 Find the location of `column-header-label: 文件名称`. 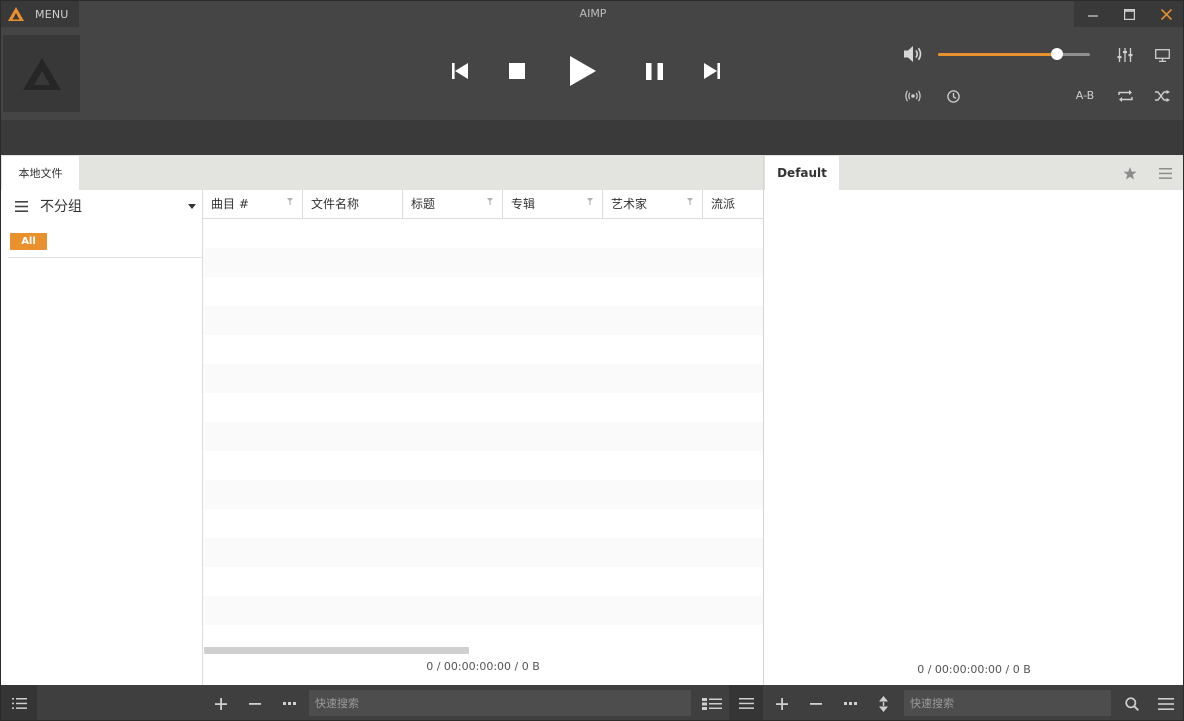

column-header-label: 文件名称 is located at coordinates (335, 204).